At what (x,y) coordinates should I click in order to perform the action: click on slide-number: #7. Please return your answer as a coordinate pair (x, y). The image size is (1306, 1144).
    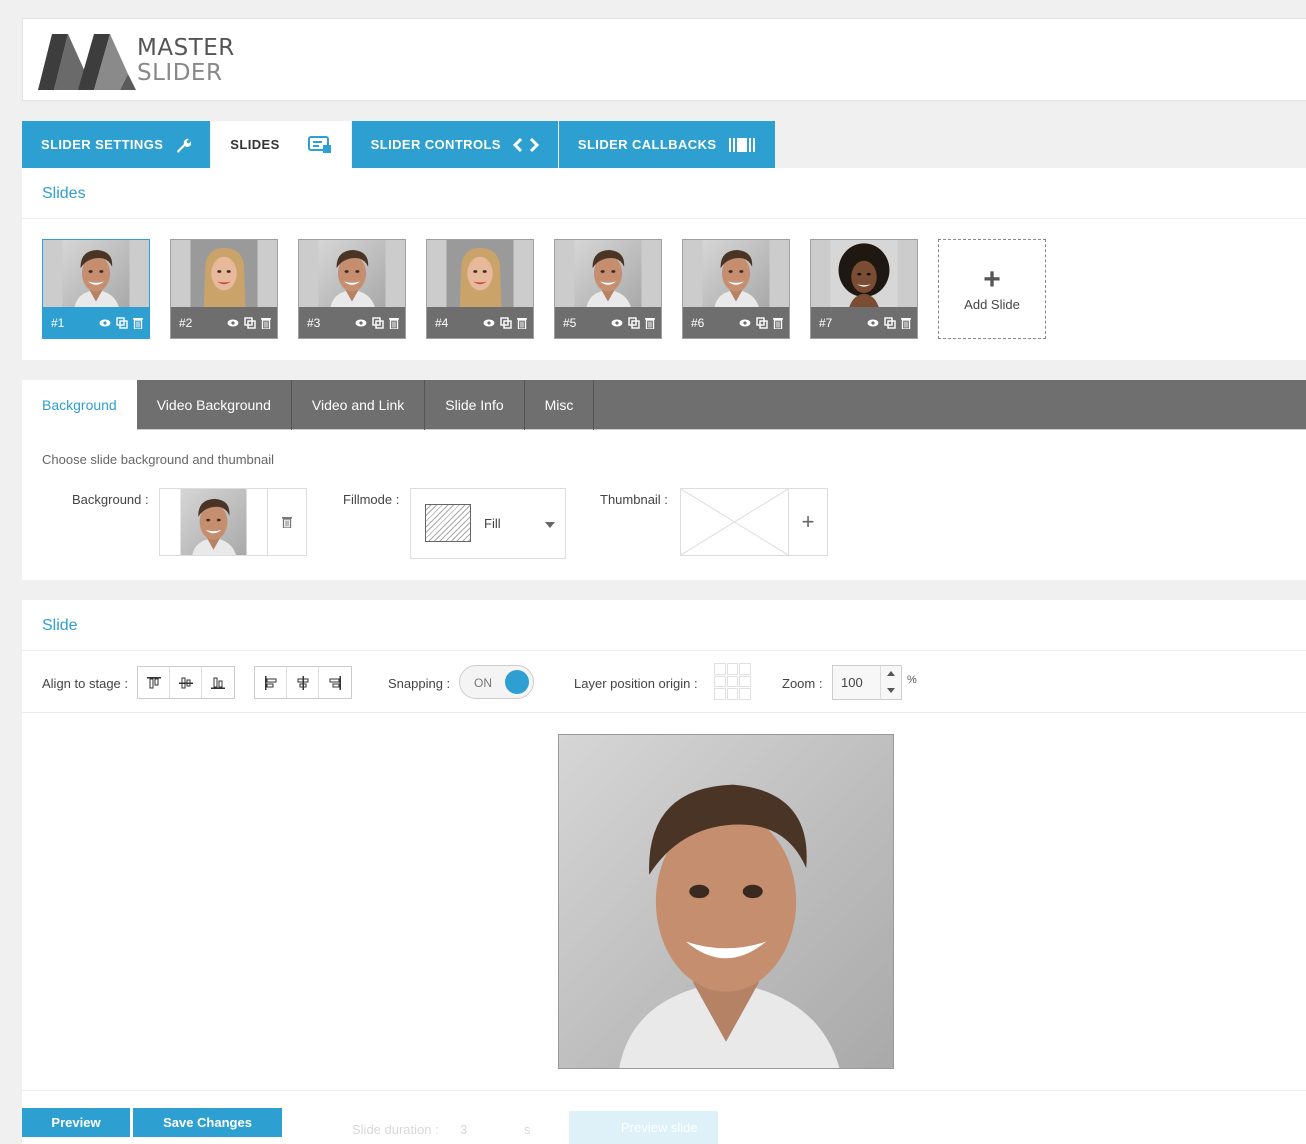
    Looking at the image, I should click on (826, 322).